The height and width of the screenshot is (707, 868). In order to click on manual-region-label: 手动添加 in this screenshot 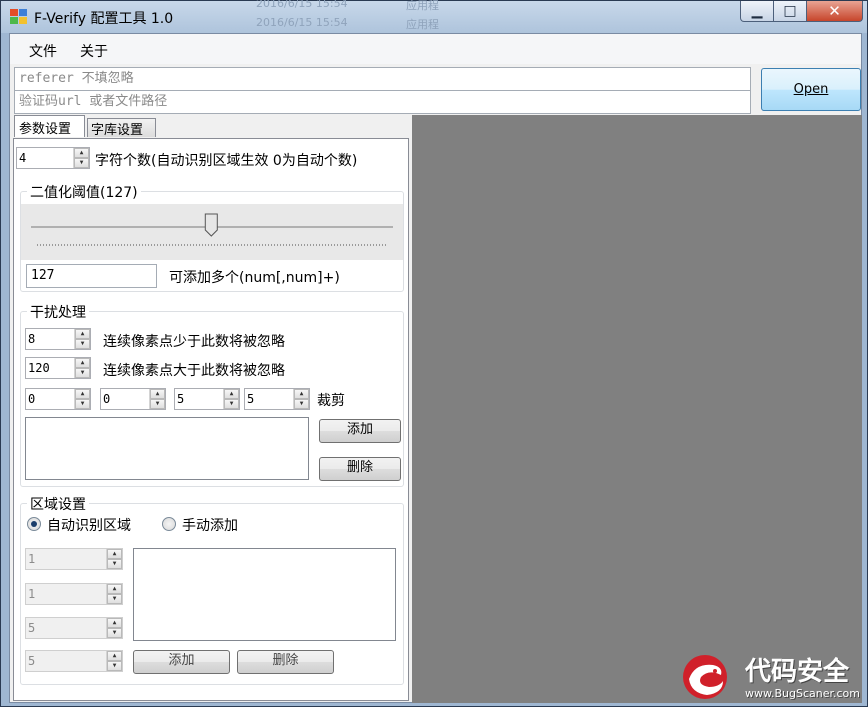, I will do `click(210, 525)`.